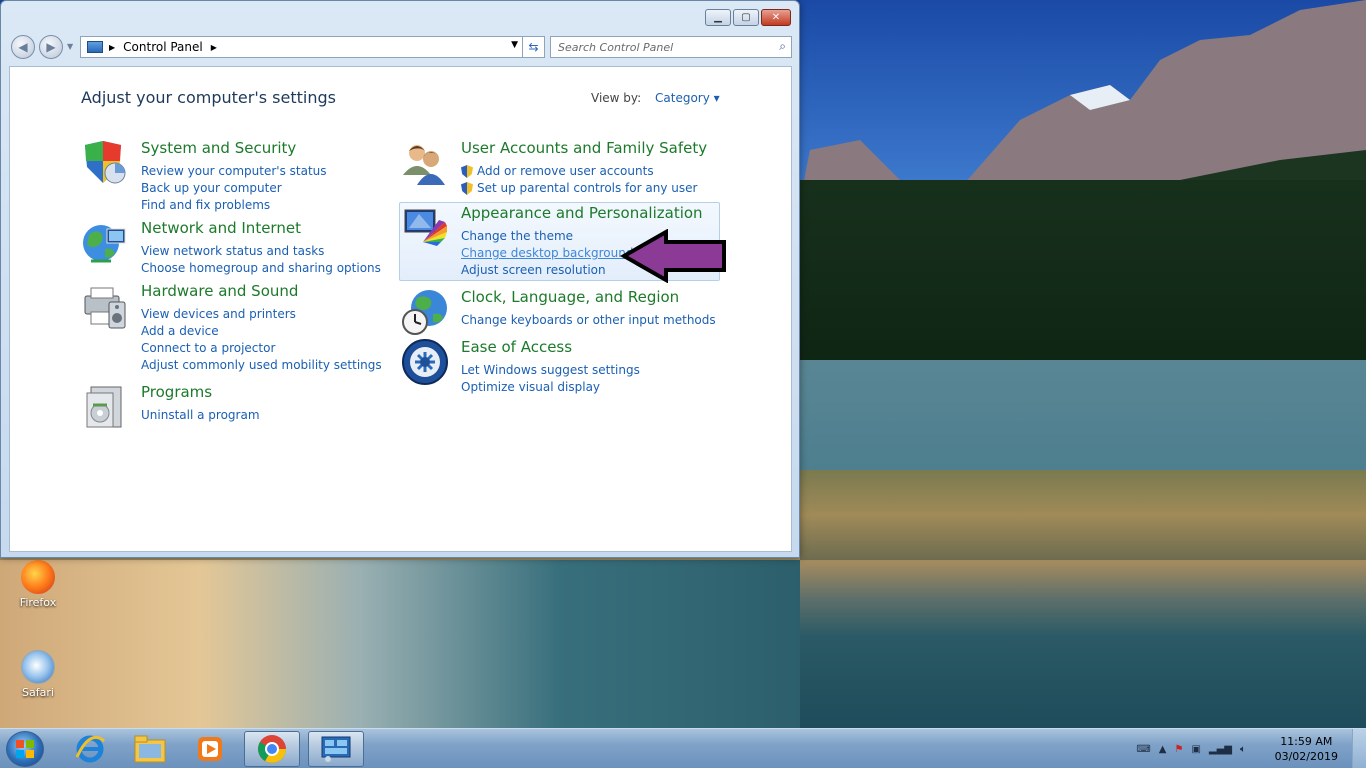  What do you see at coordinates (547, 253) in the screenshot?
I see `category-link-hovered: Change desktop background` at bounding box center [547, 253].